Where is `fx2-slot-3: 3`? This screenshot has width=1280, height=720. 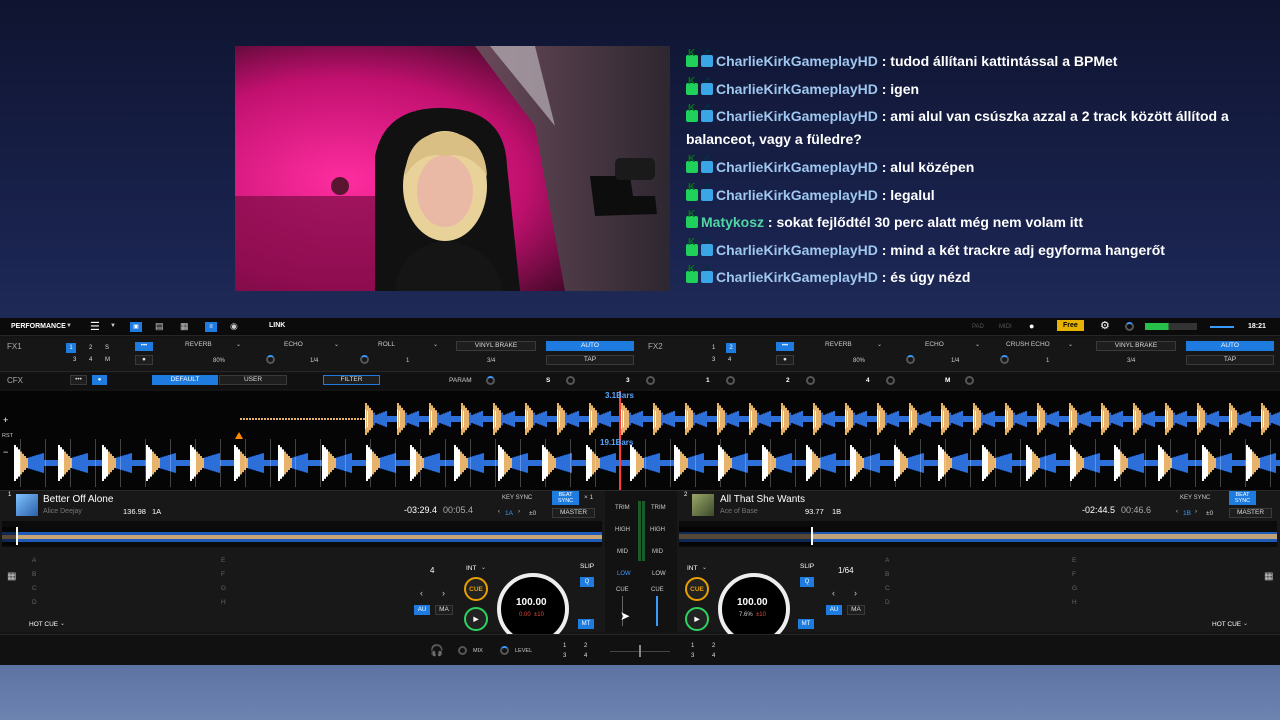 fx2-slot-3: 3 is located at coordinates (713, 360).